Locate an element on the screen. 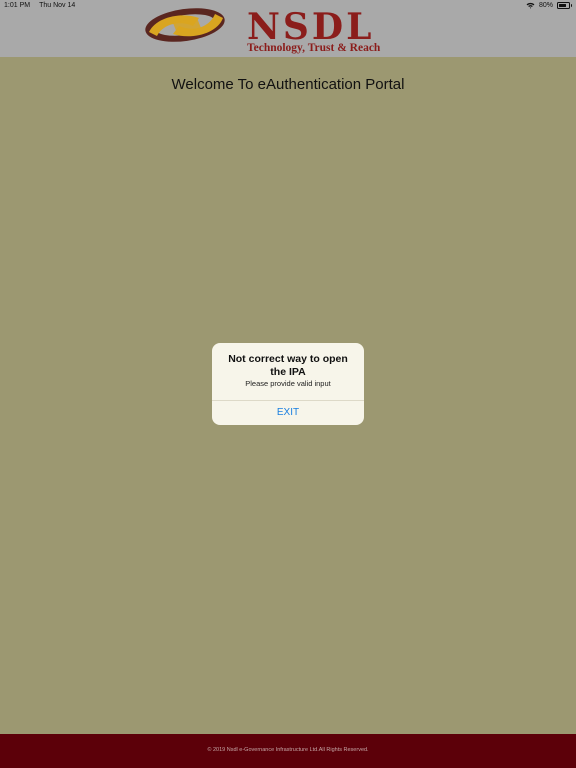 This screenshot has height=768, width=576. page-title: Welcome To eAuthentication Portal is located at coordinates (288, 84).